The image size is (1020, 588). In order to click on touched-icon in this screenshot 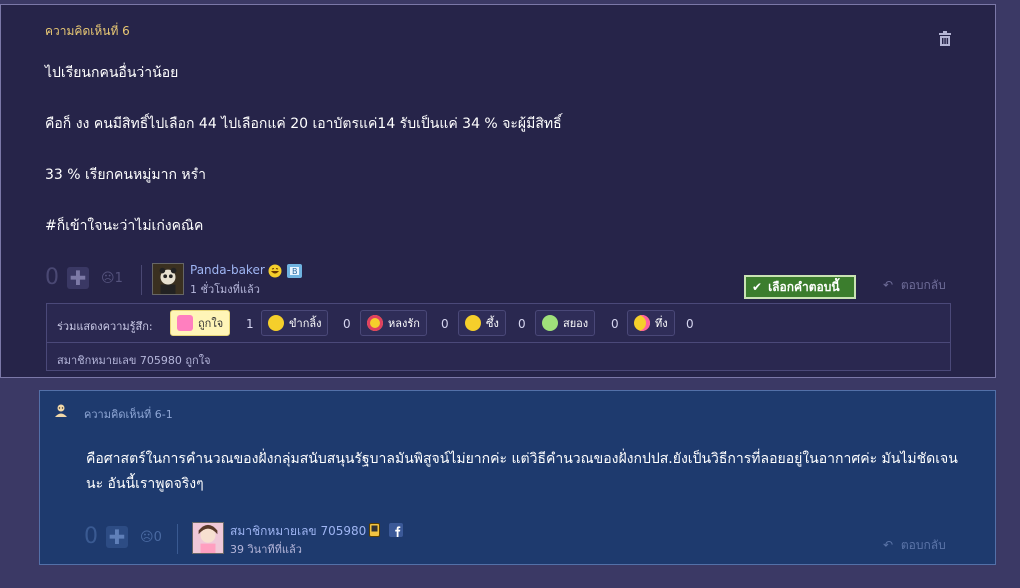, I will do `click(473, 323)`.